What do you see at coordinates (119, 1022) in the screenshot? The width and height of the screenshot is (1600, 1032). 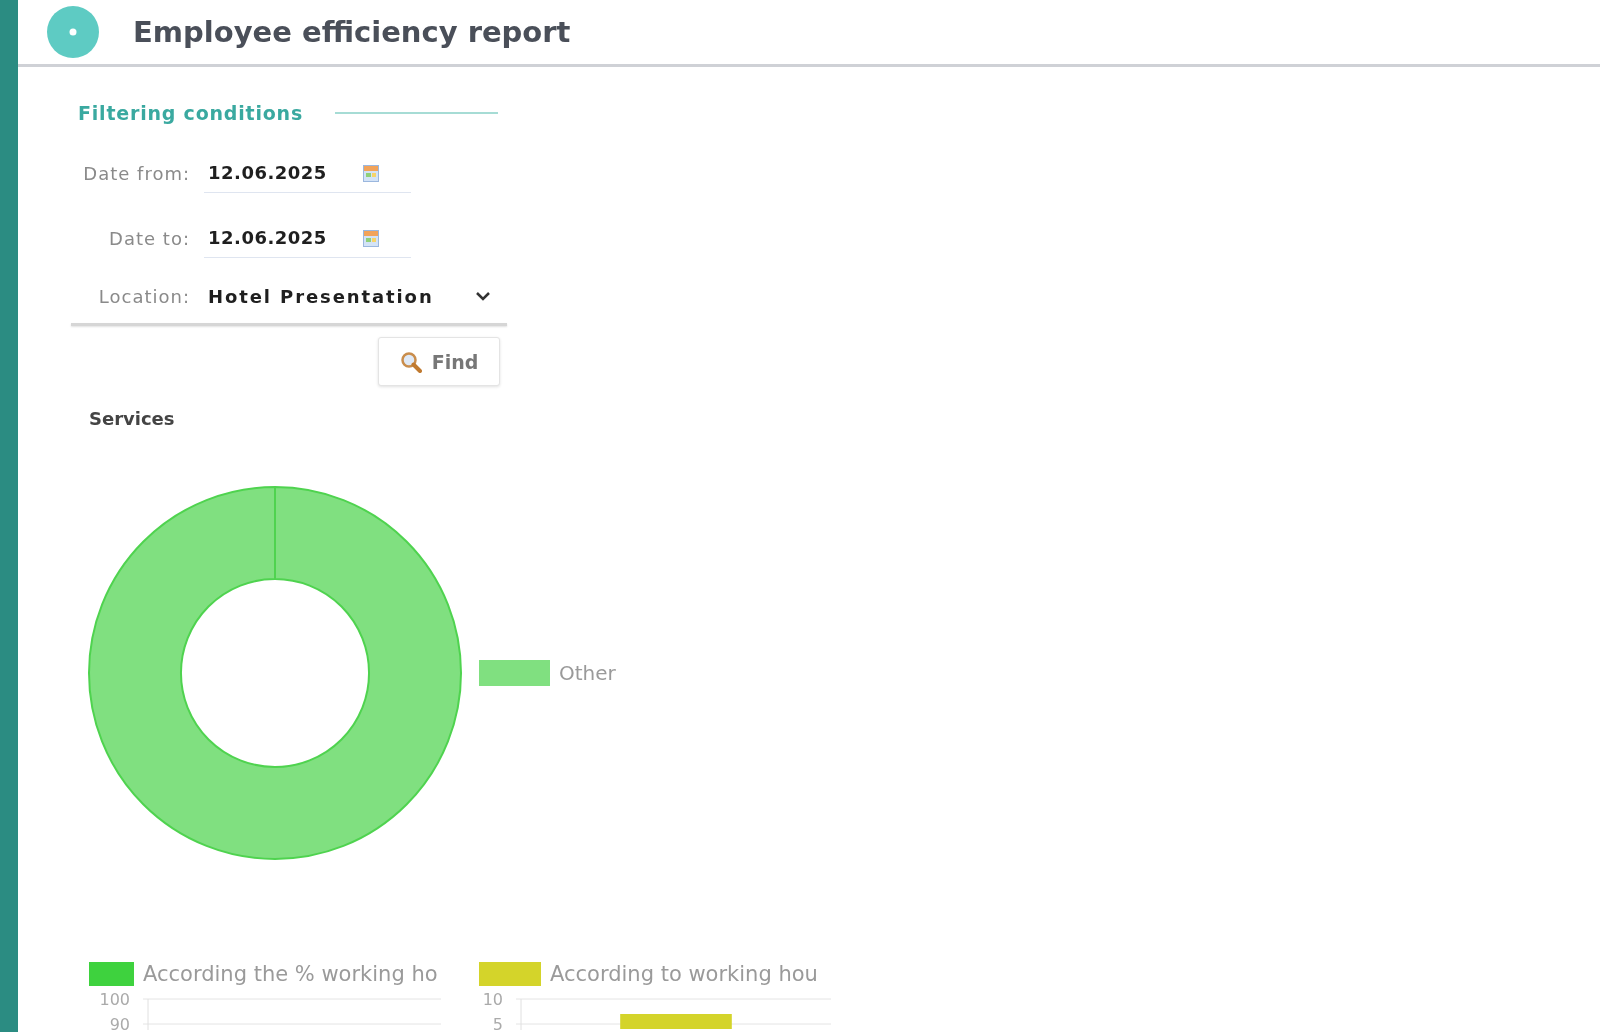 I see `axis-tick-label: 90` at bounding box center [119, 1022].